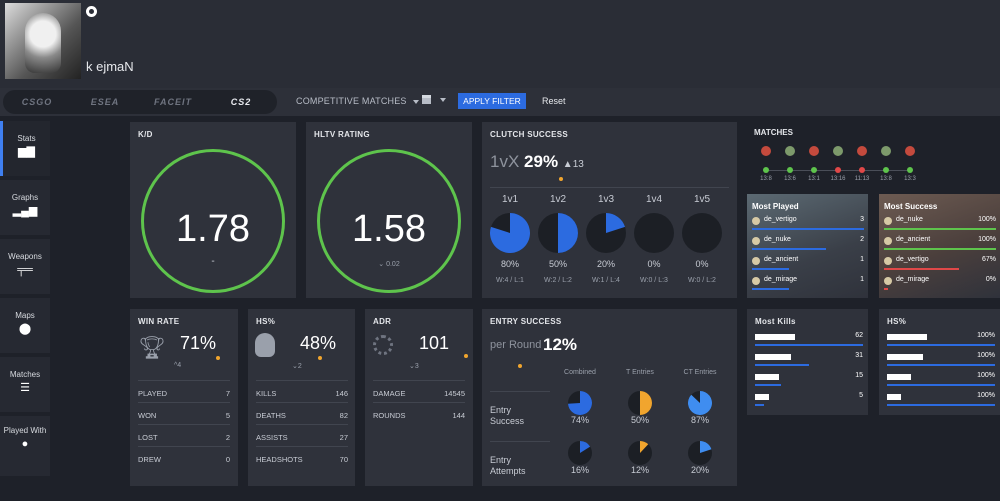 This screenshot has height=501, width=1000. What do you see at coordinates (838, 170) in the screenshot?
I see `loss-marker` at bounding box center [838, 170].